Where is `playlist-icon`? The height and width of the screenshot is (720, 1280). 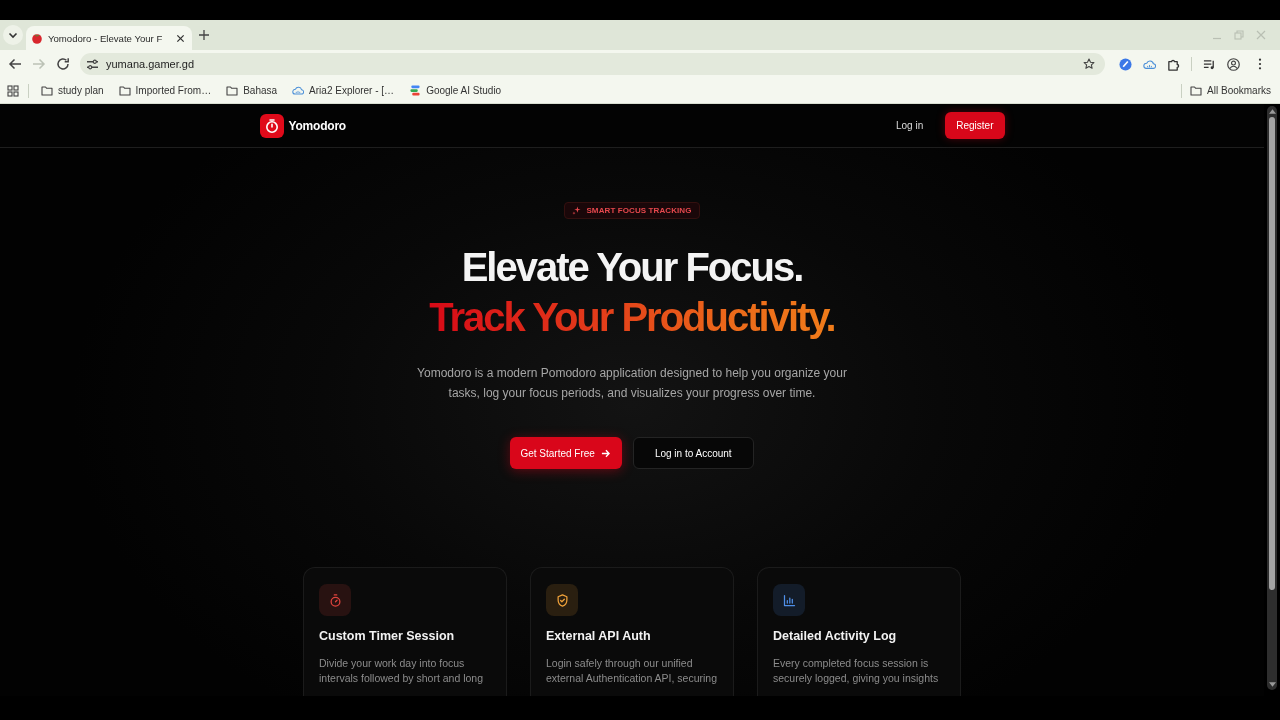 playlist-icon is located at coordinates (1209, 64).